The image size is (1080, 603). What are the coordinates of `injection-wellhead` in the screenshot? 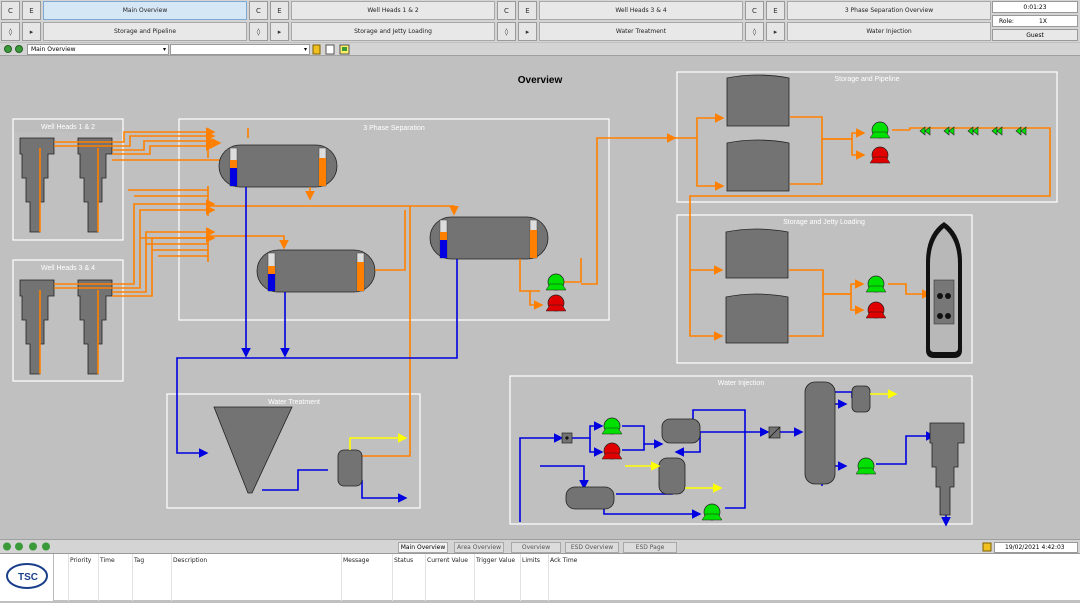 It's located at (947, 469).